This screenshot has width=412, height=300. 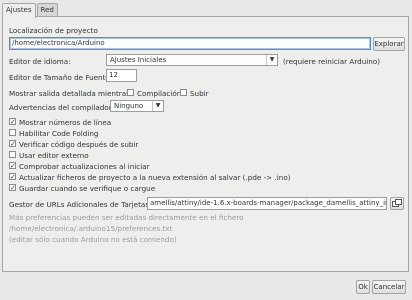 I want to click on tab-ajustes: Ajustes, so click(x=19, y=10).